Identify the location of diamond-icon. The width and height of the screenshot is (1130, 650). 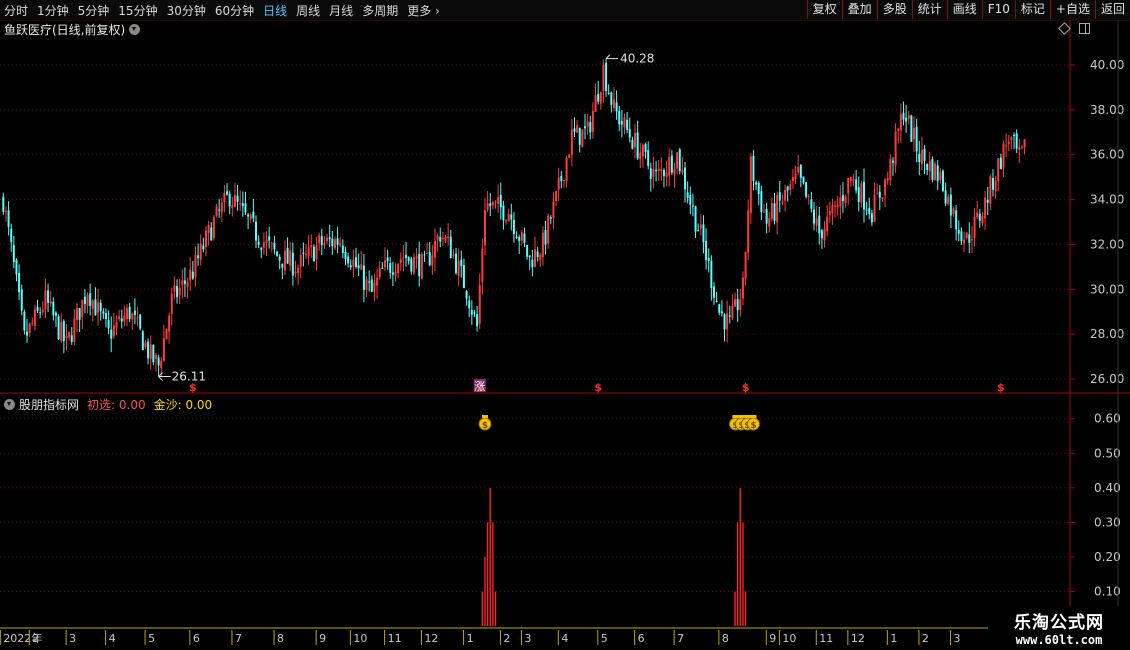
(1064, 28).